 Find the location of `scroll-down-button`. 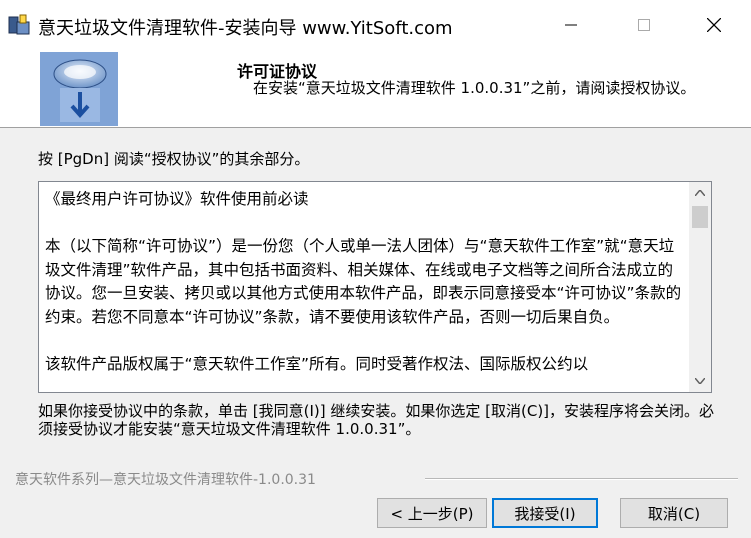

scroll-down-button is located at coordinates (700, 381).